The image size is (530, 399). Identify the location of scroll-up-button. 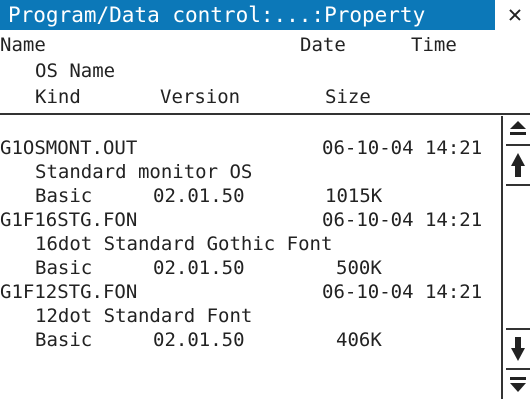
(518, 165).